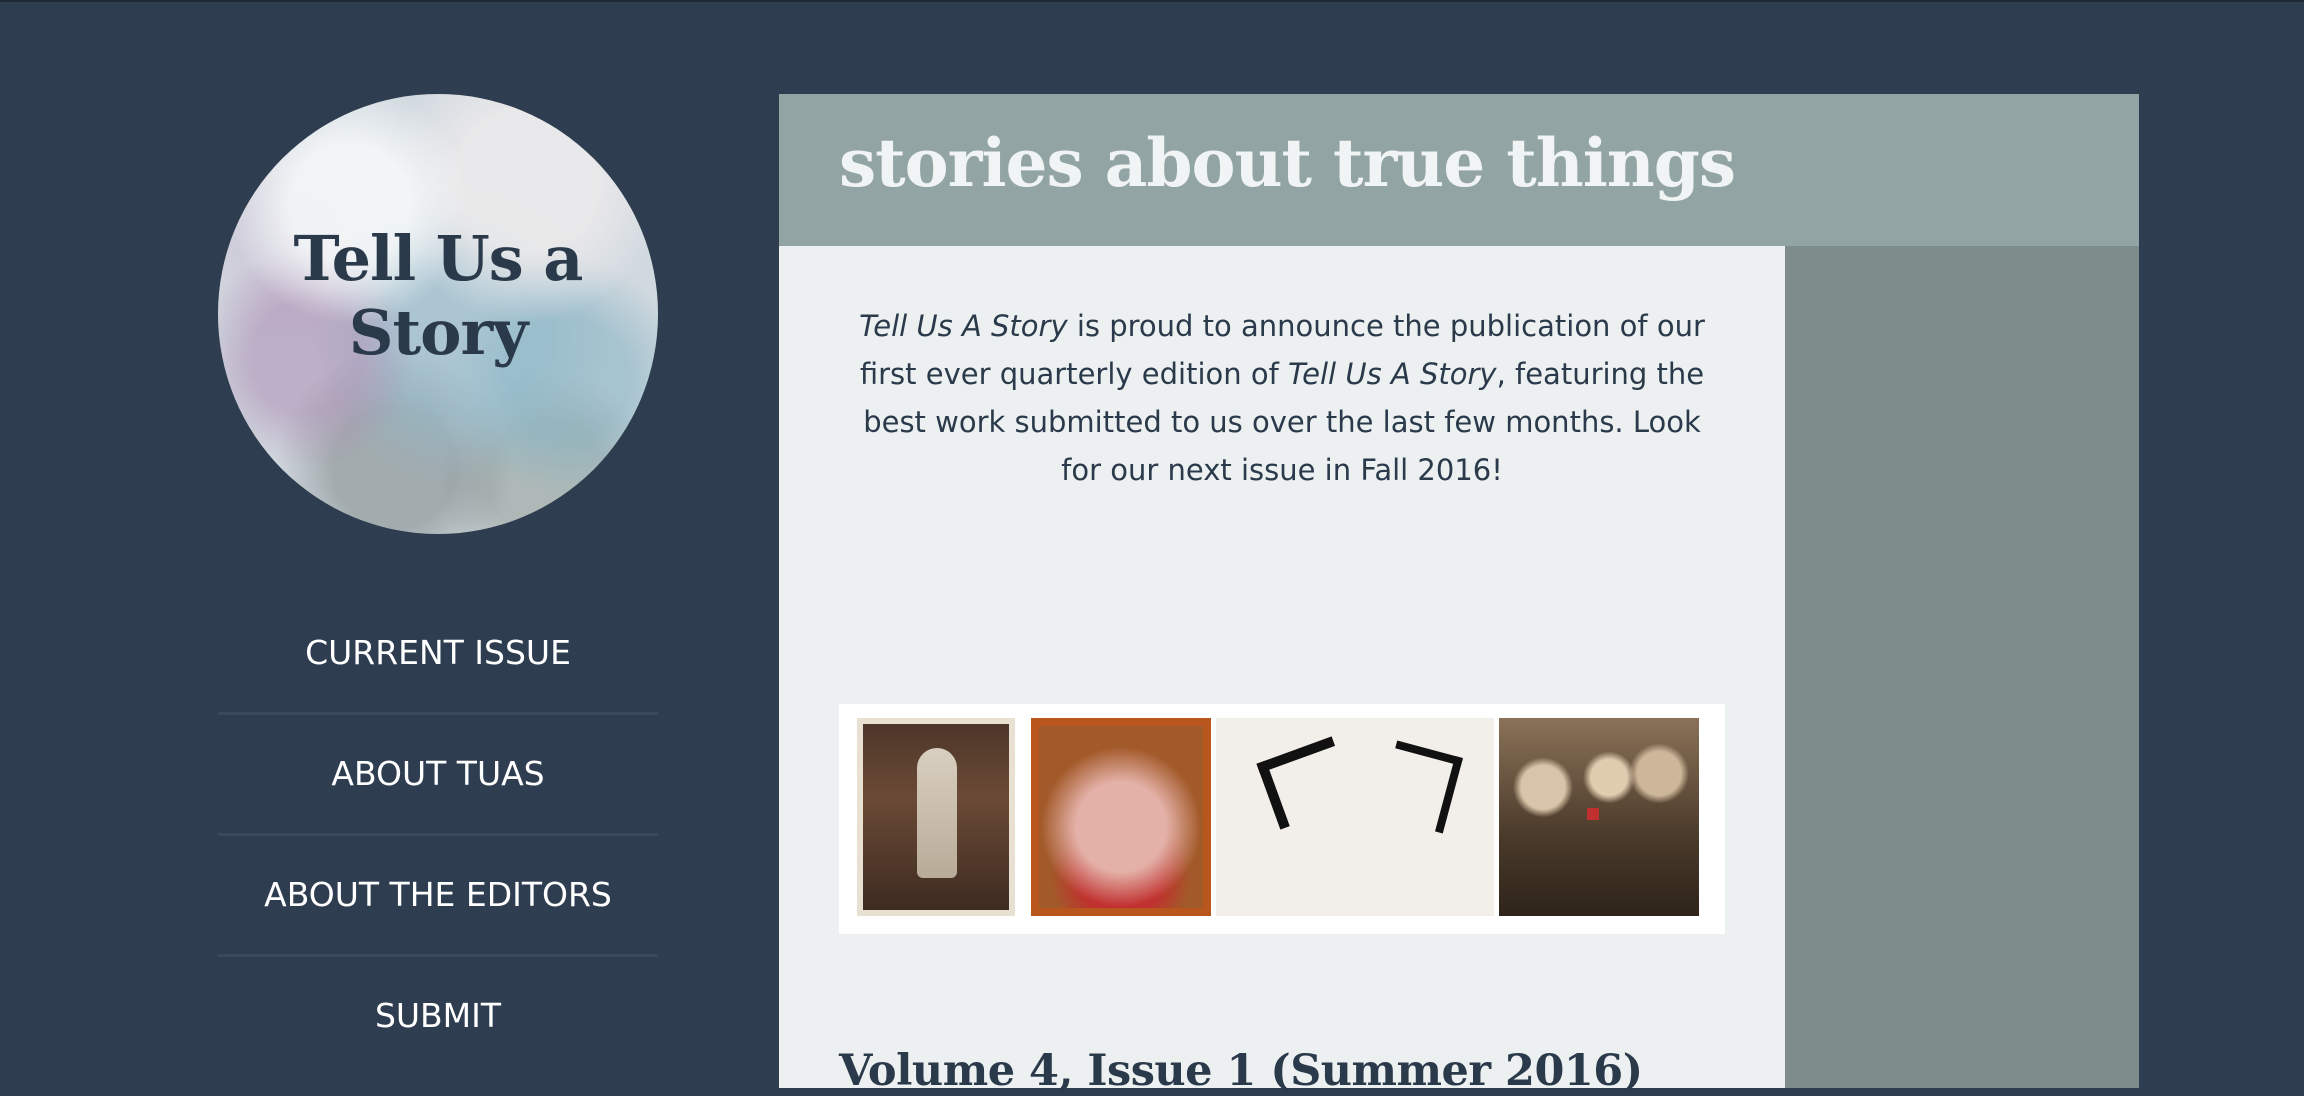 This screenshot has height=1096, width=2304. I want to click on site-tagline: stories about true things, so click(1287, 163).